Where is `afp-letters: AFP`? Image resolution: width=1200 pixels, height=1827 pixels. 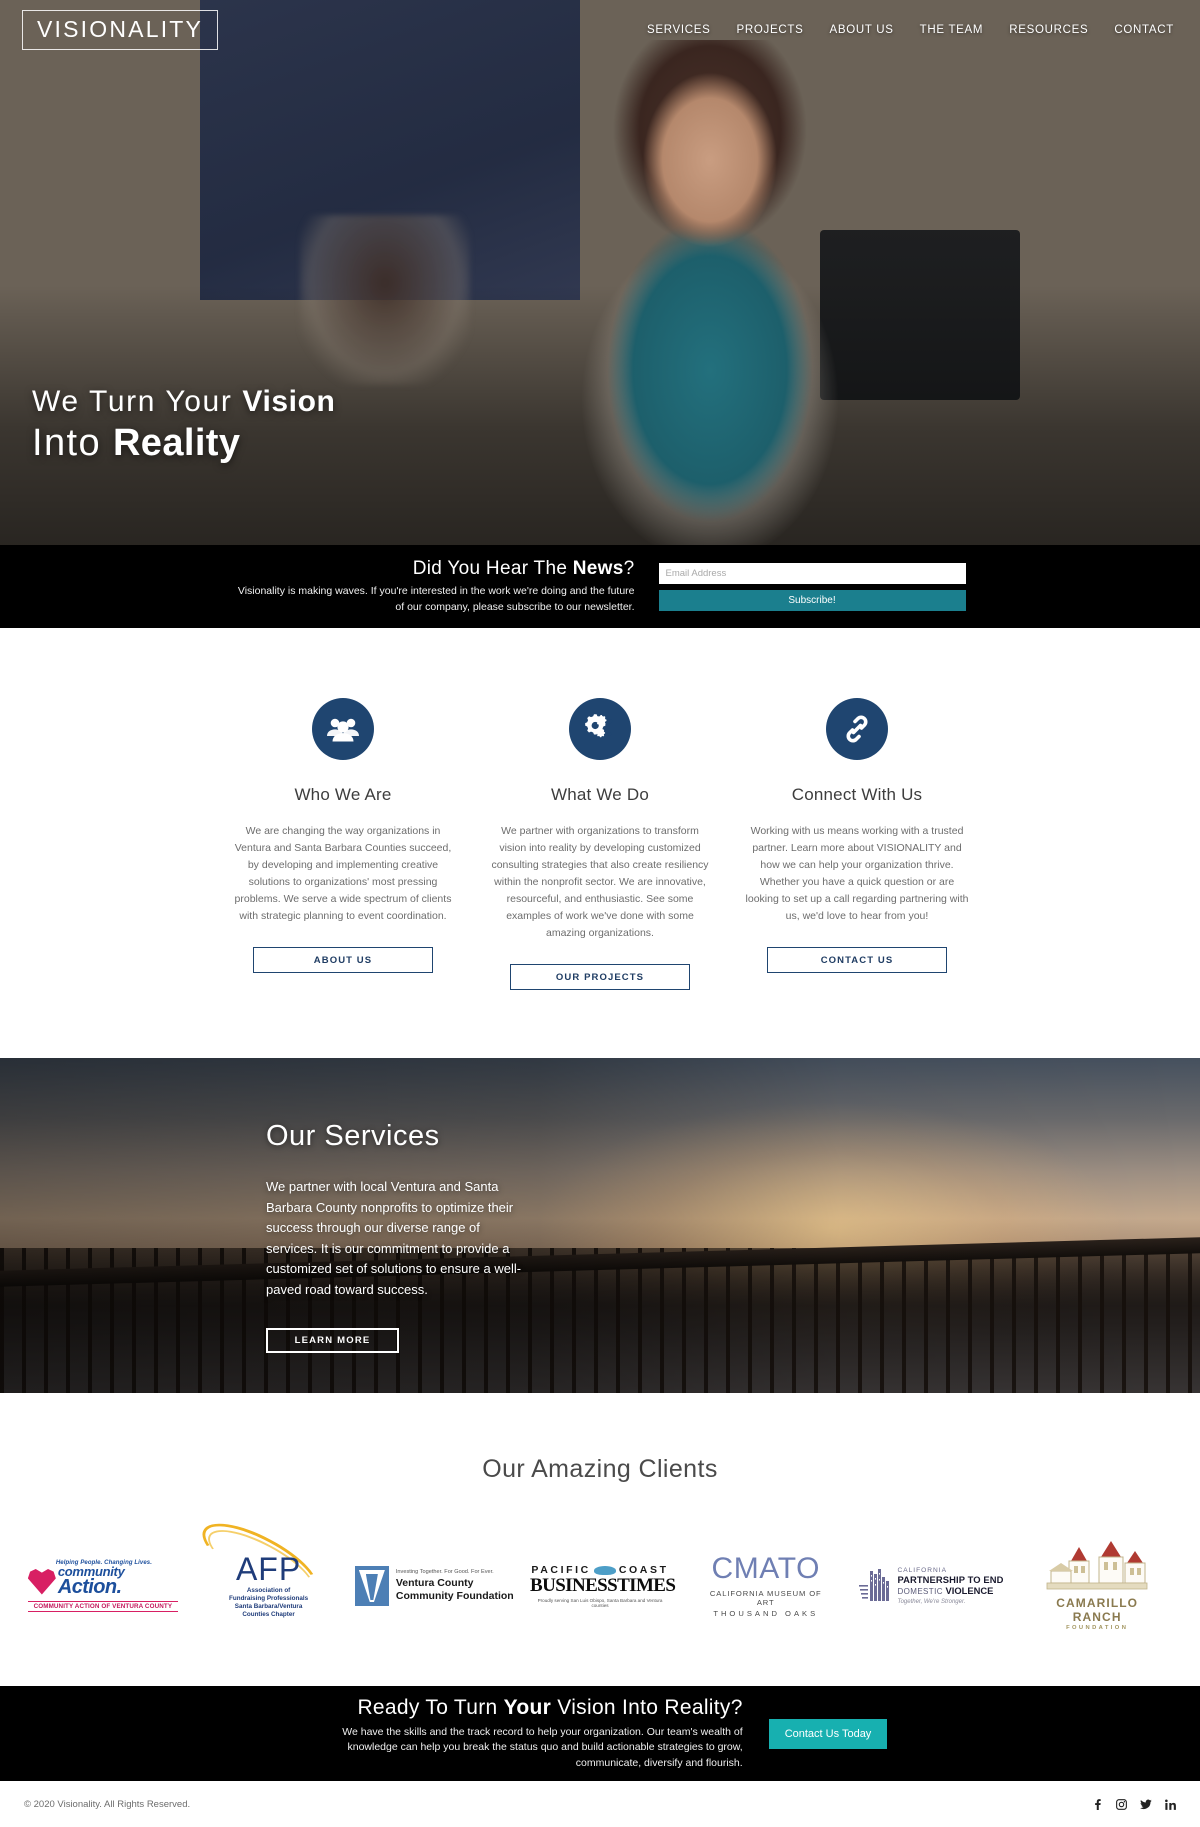 afp-letters: AFP is located at coordinates (268, 1568).